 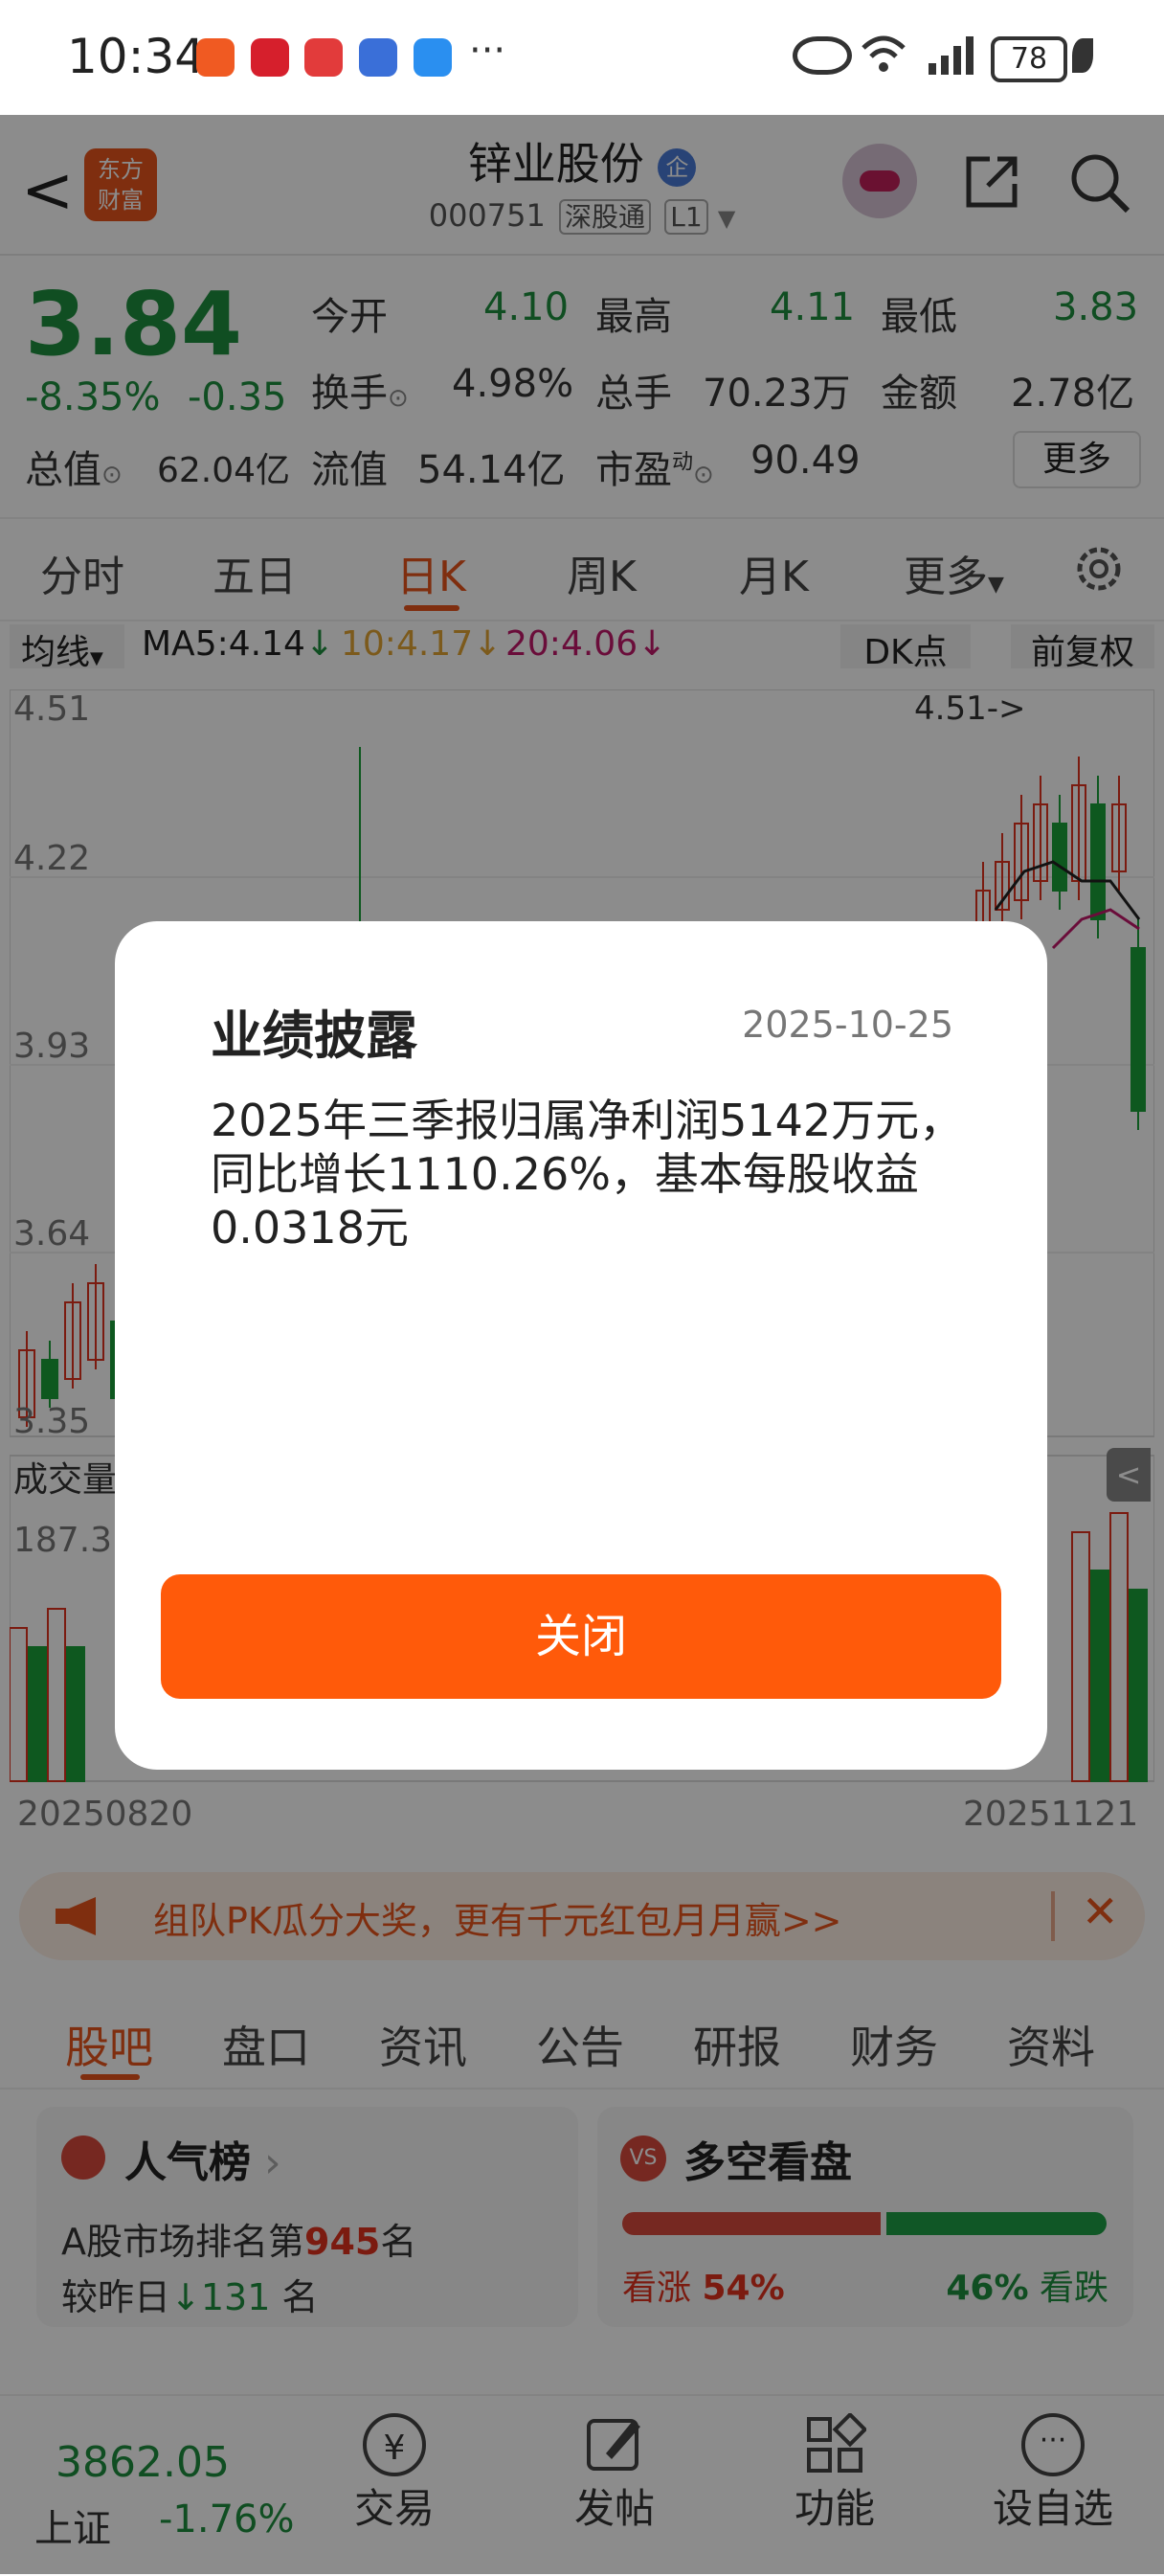 What do you see at coordinates (136, 56) in the screenshot?
I see `status-time: 10:34` at bounding box center [136, 56].